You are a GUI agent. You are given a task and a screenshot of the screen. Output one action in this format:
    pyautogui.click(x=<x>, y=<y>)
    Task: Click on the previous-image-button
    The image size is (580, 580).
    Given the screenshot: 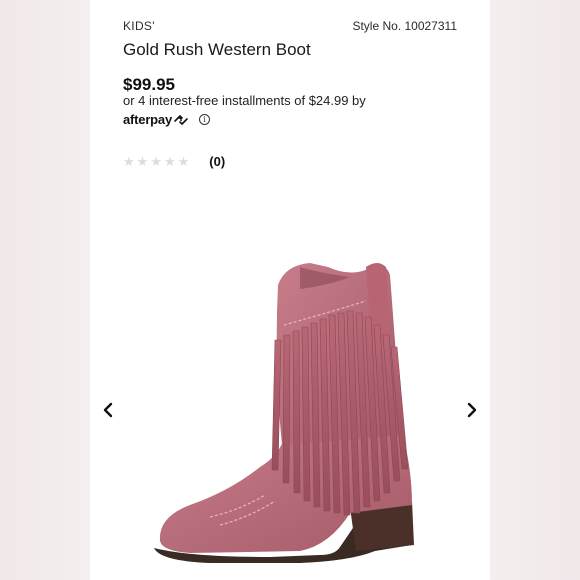 What is the action you would take?
    pyautogui.click(x=108, y=410)
    